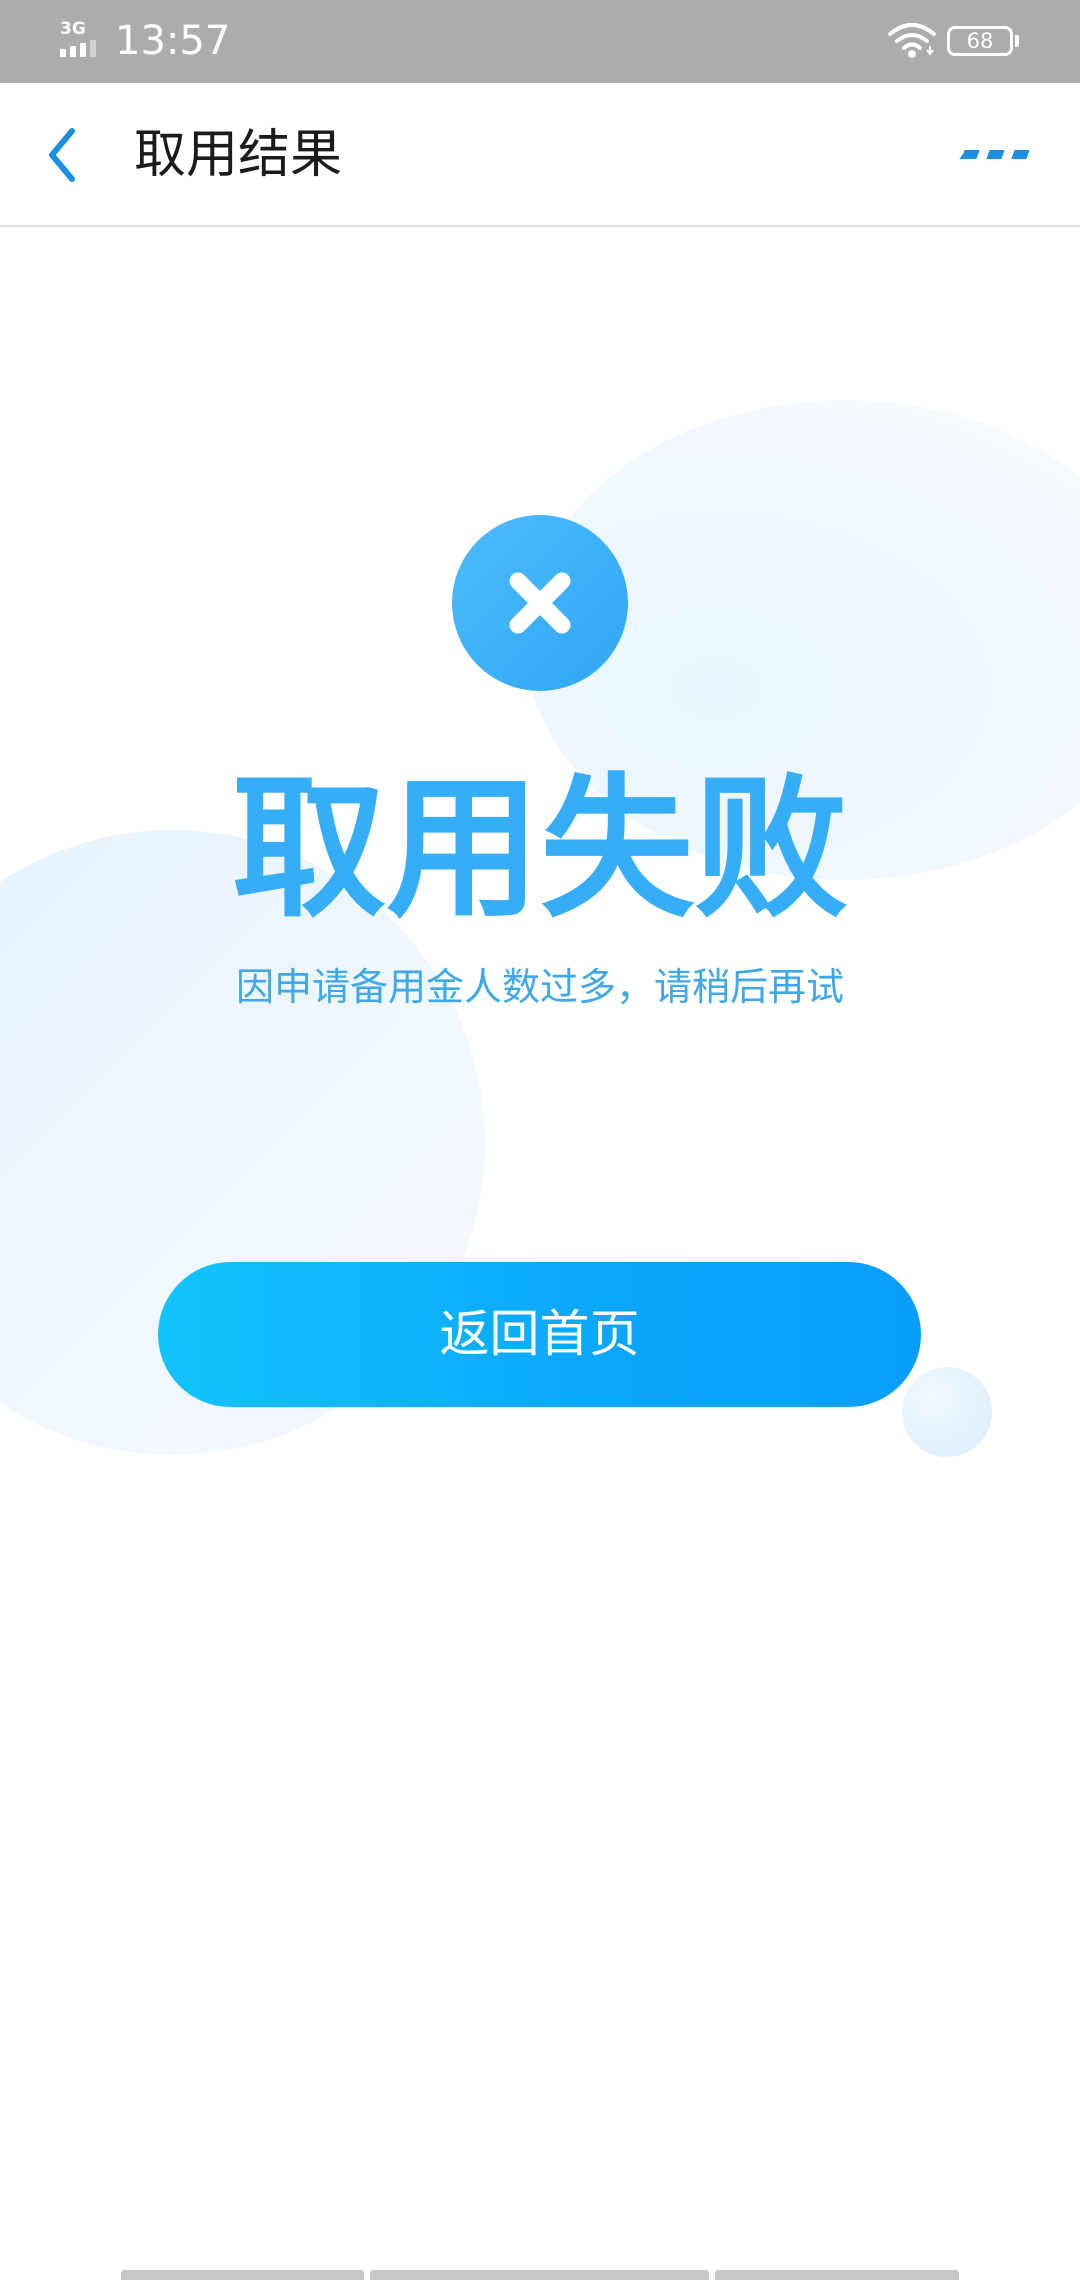 The width and height of the screenshot is (1080, 2280). I want to click on more-dots-icon, so click(994, 154).